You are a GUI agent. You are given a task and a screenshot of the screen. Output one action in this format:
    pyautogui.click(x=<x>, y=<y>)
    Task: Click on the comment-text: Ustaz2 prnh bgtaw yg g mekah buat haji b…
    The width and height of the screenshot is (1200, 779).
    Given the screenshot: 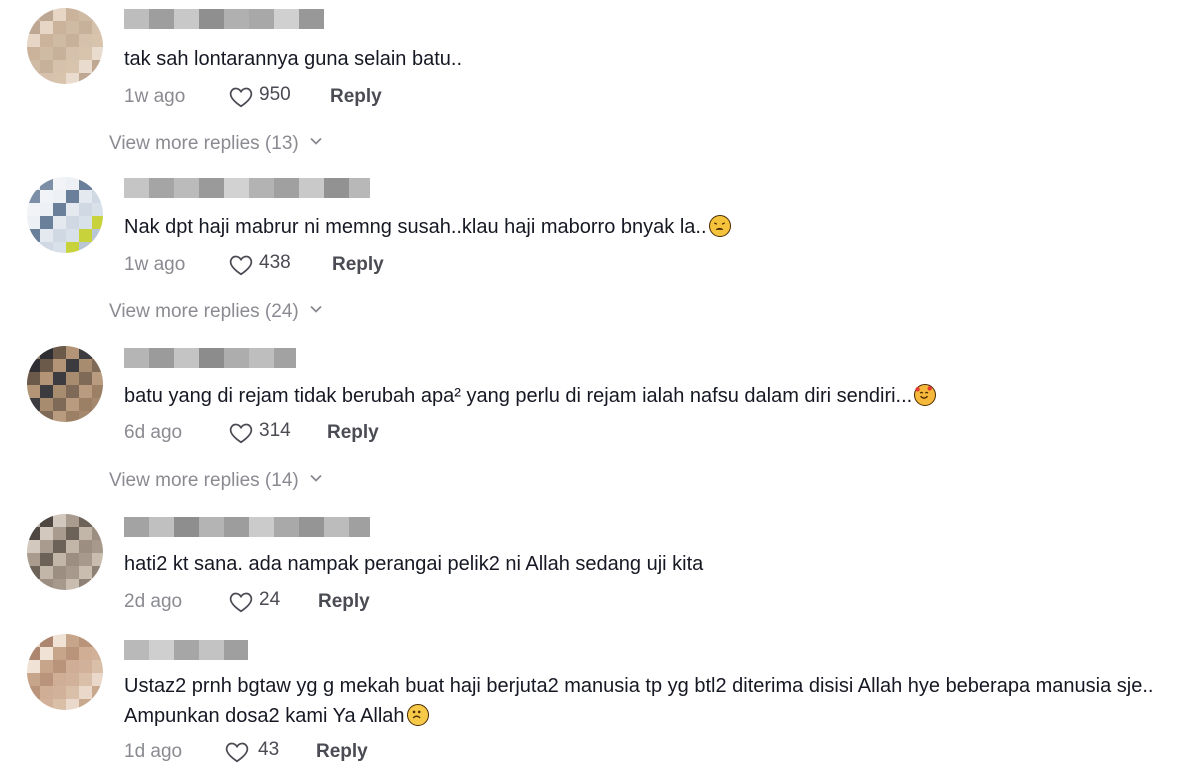 What is the action you would take?
    pyautogui.click(x=639, y=701)
    